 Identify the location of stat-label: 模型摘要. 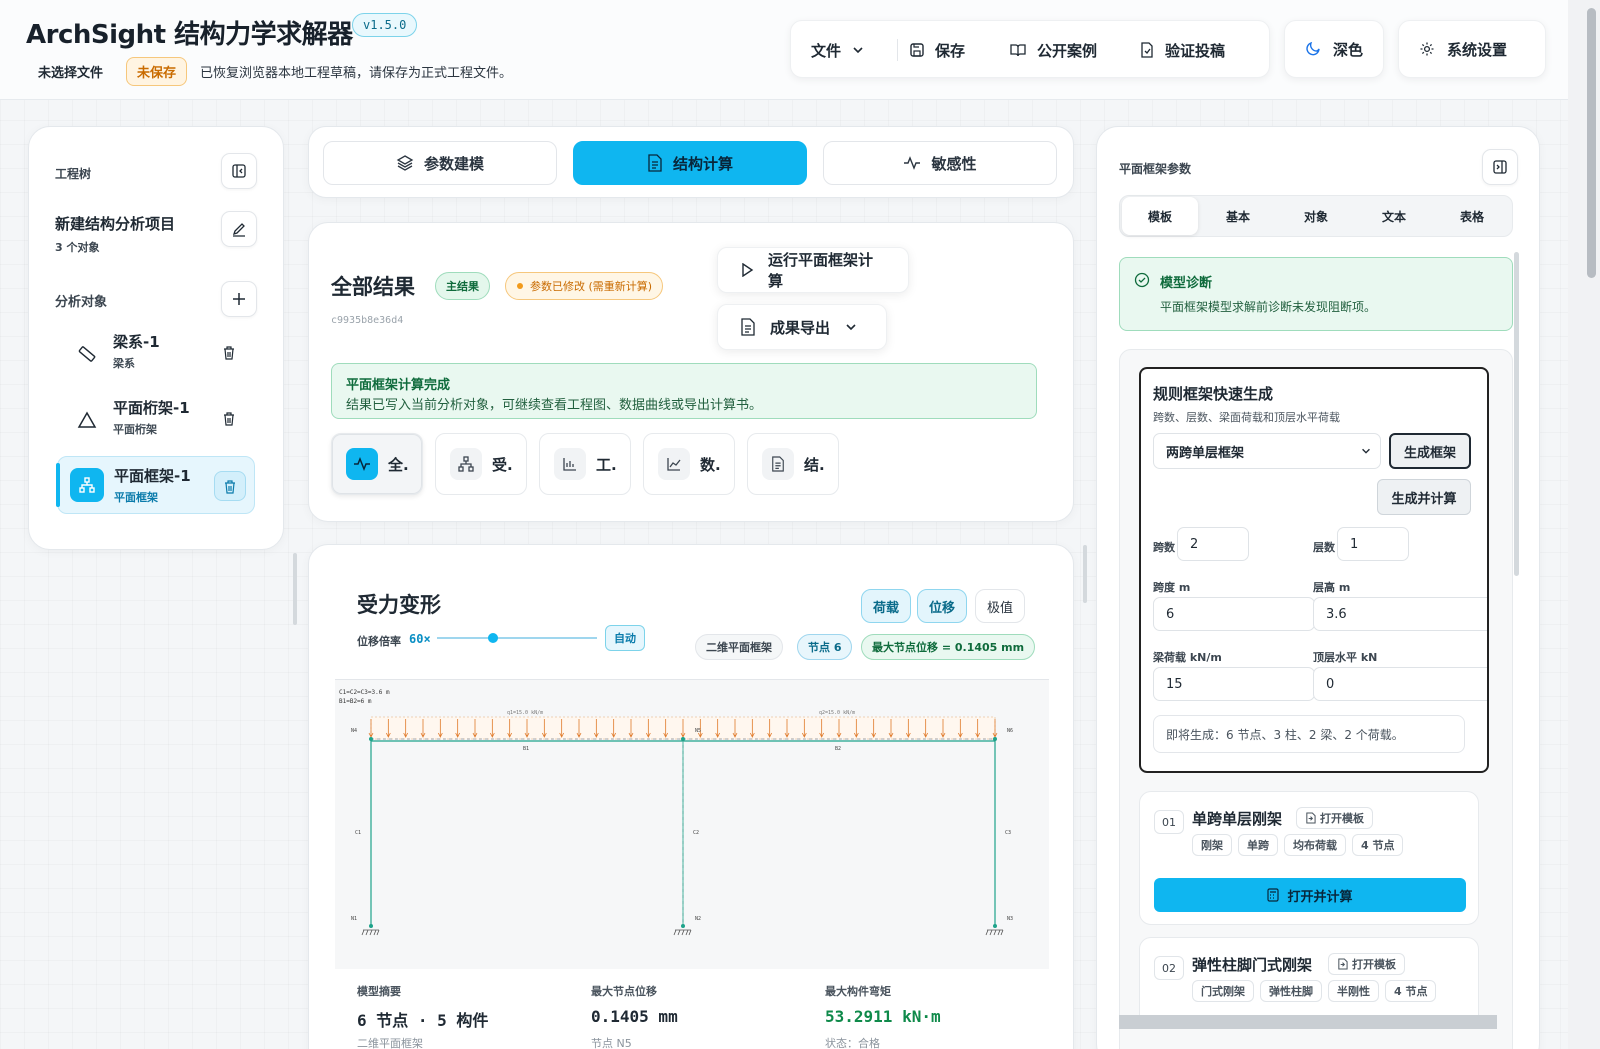
(379, 991).